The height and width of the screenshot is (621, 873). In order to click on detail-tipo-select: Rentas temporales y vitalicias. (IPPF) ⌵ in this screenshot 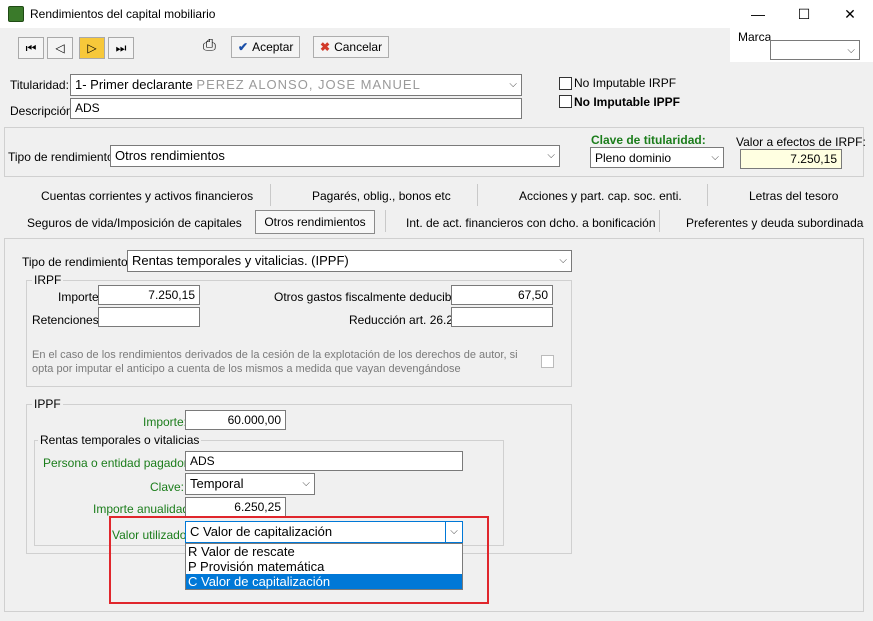, I will do `click(349, 261)`.